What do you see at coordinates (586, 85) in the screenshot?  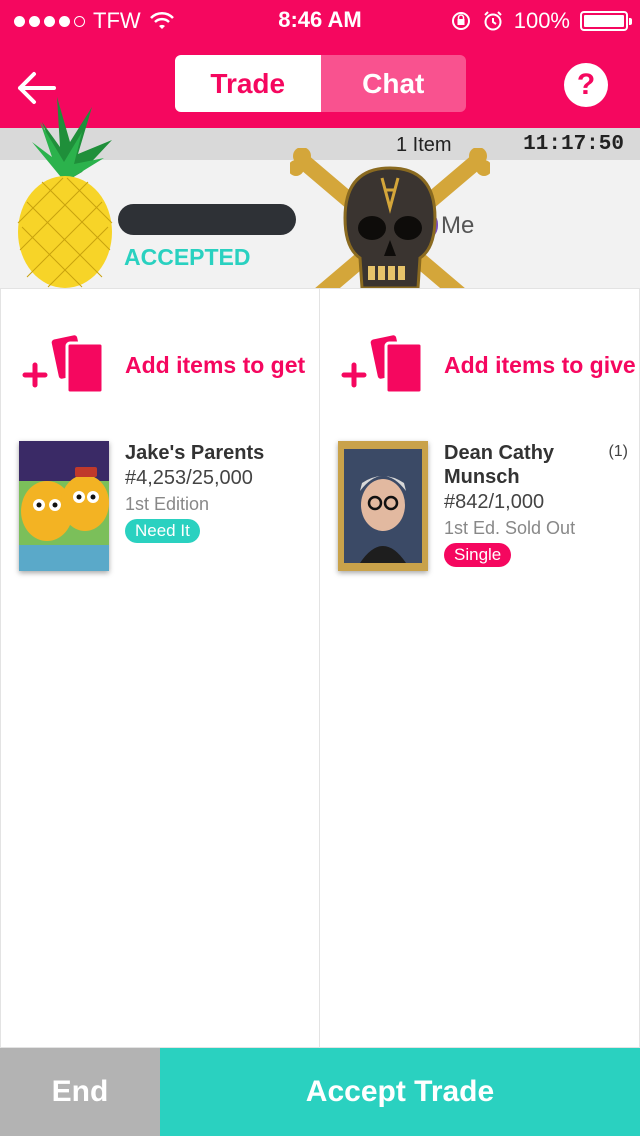 I see `help-button: ?` at bounding box center [586, 85].